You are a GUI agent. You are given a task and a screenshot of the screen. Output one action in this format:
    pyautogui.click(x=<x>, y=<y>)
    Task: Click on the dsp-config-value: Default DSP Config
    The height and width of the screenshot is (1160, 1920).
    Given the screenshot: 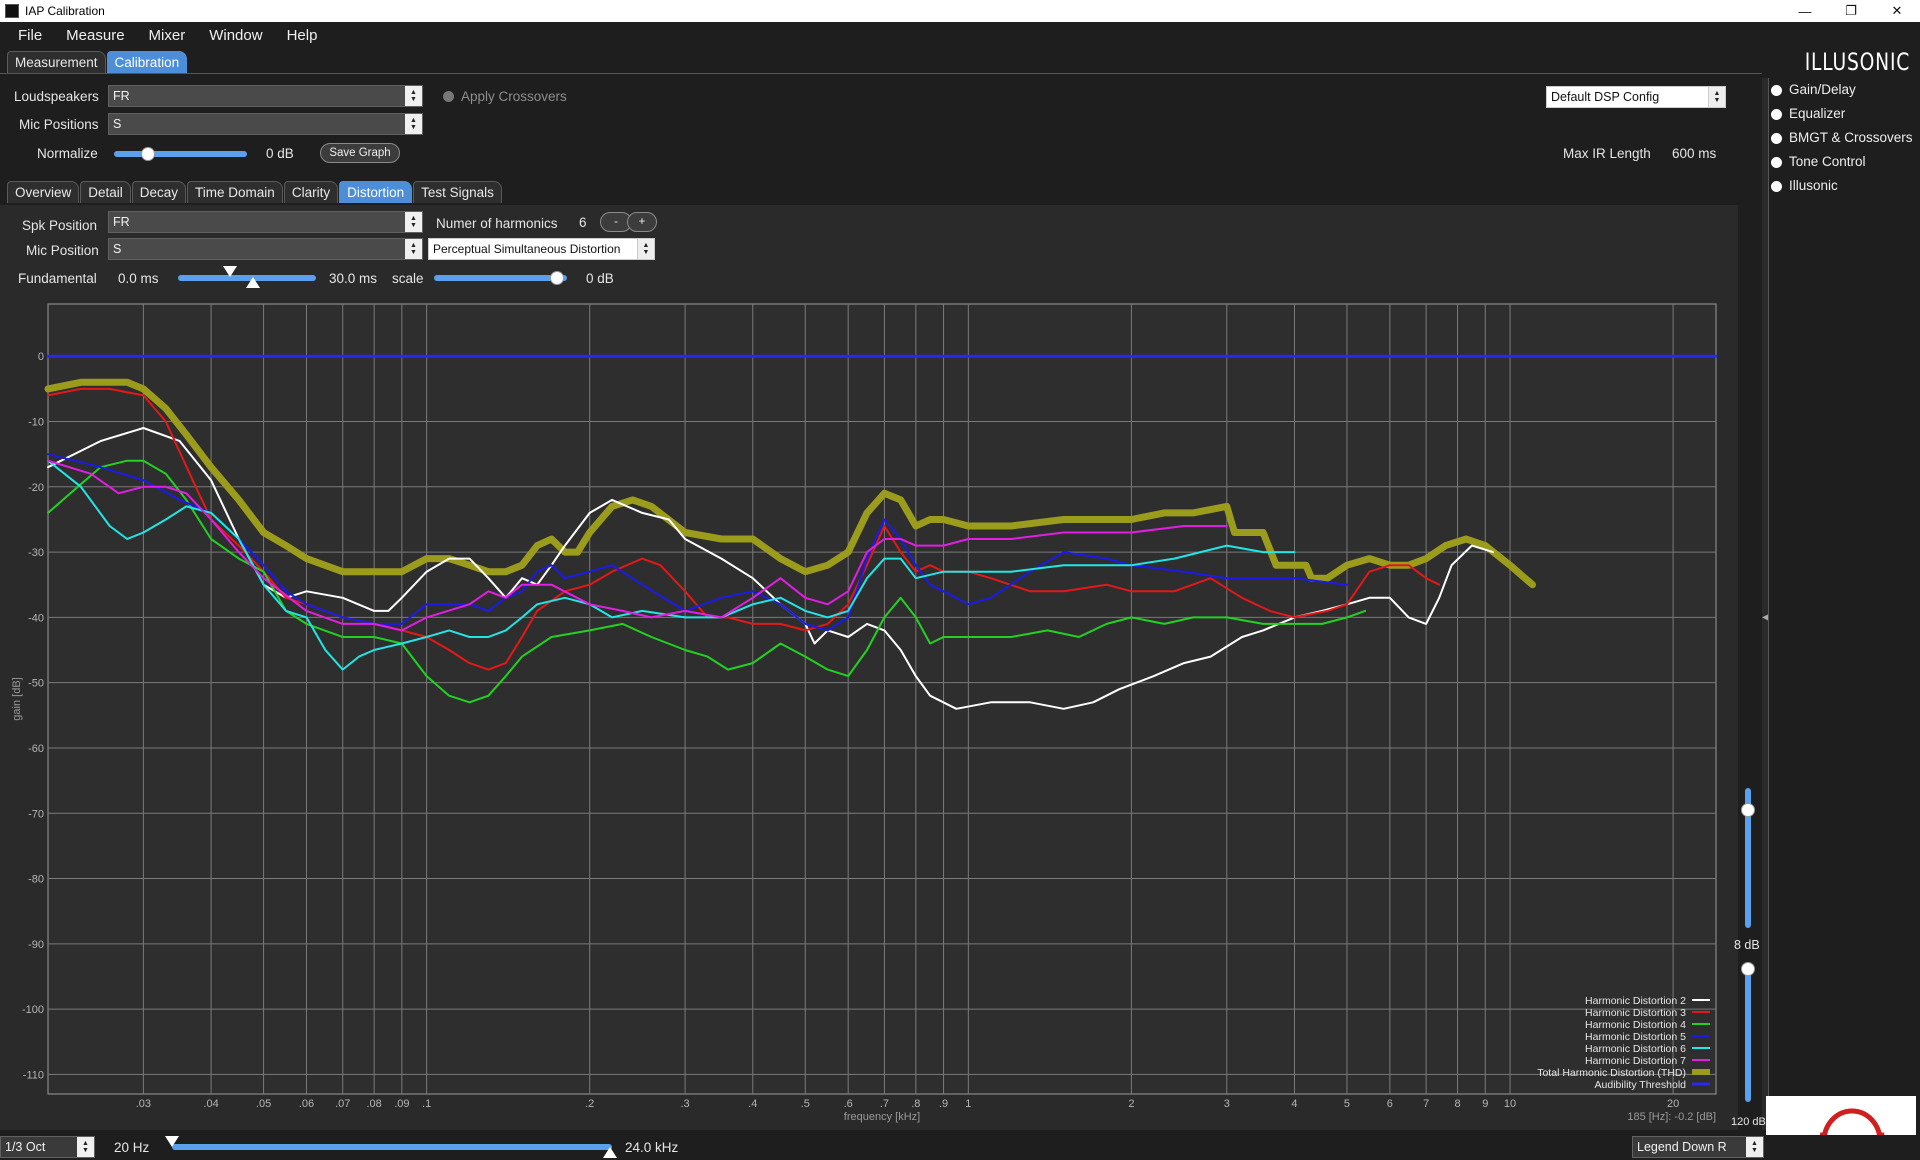 What is the action you would take?
    pyautogui.click(x=1605, y=97)
    